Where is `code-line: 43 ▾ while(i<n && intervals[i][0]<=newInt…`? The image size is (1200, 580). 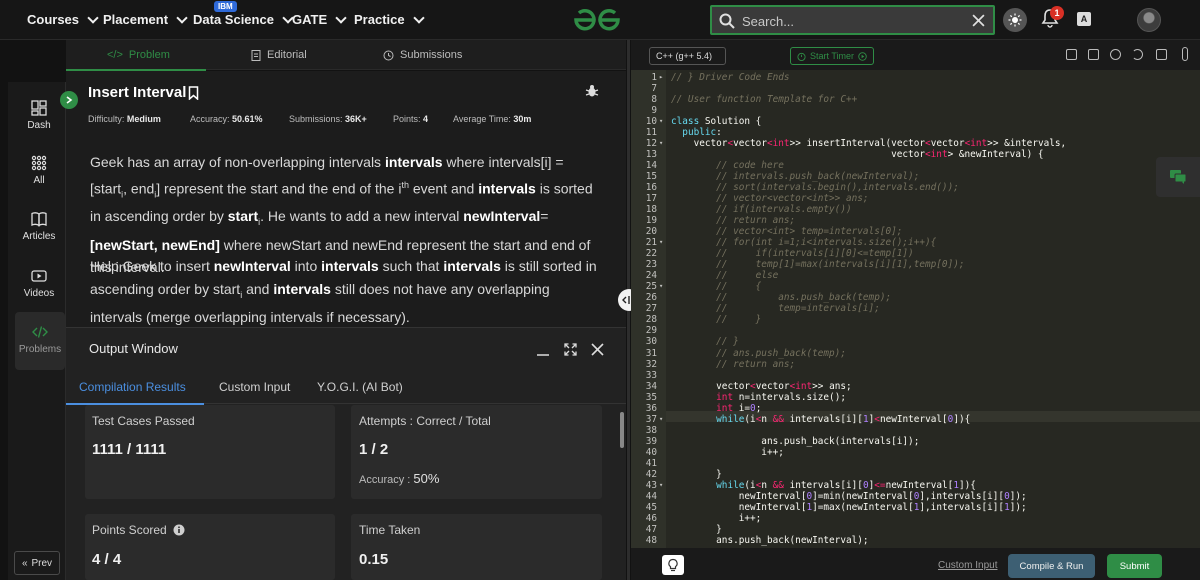 code-line: 43 ▾ while(i<n && intervals[i][0]<=newInt… is located at coordinates (911, 485).